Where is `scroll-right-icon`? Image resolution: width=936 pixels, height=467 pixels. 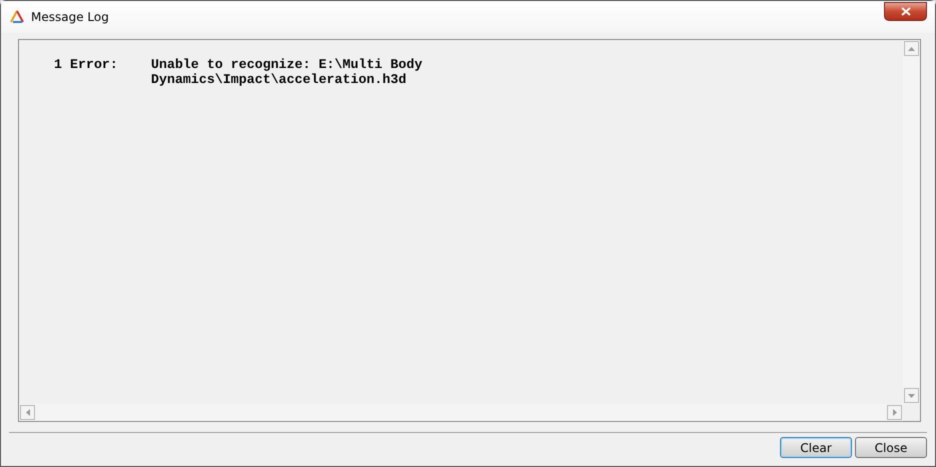 scroll-right-icon is located at coordinates (894, 412).